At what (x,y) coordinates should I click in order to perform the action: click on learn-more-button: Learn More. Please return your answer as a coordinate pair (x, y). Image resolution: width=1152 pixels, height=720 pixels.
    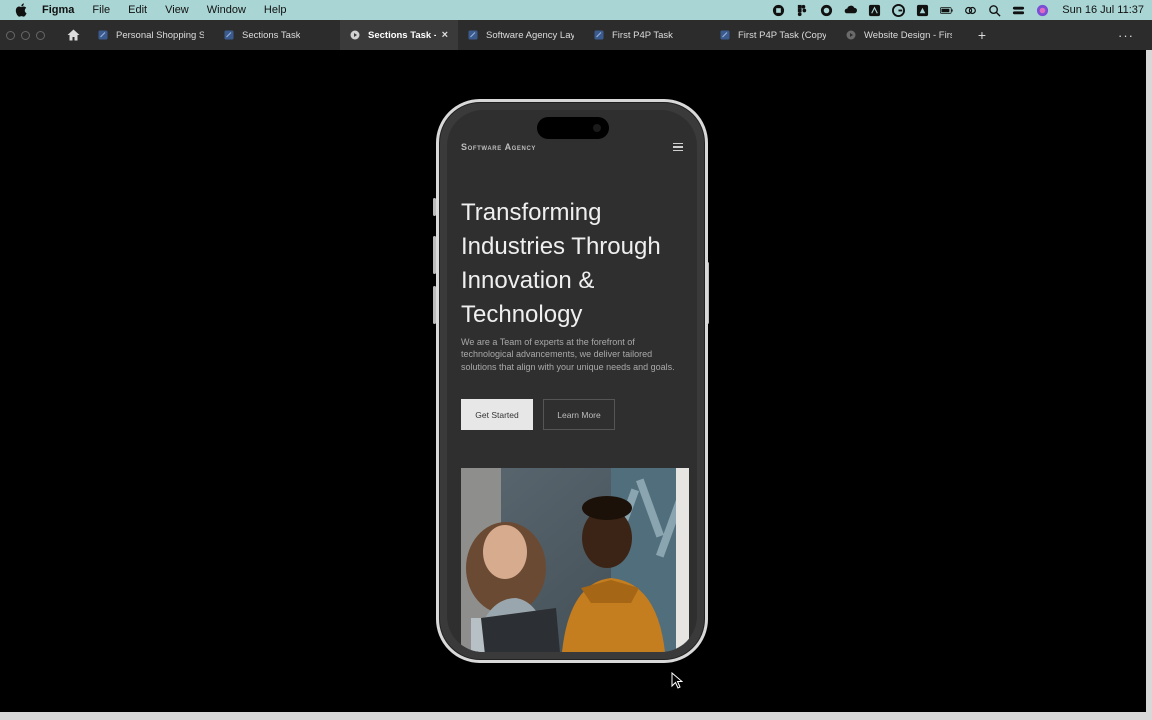
    Looking at the image, I should click on (579, 414).